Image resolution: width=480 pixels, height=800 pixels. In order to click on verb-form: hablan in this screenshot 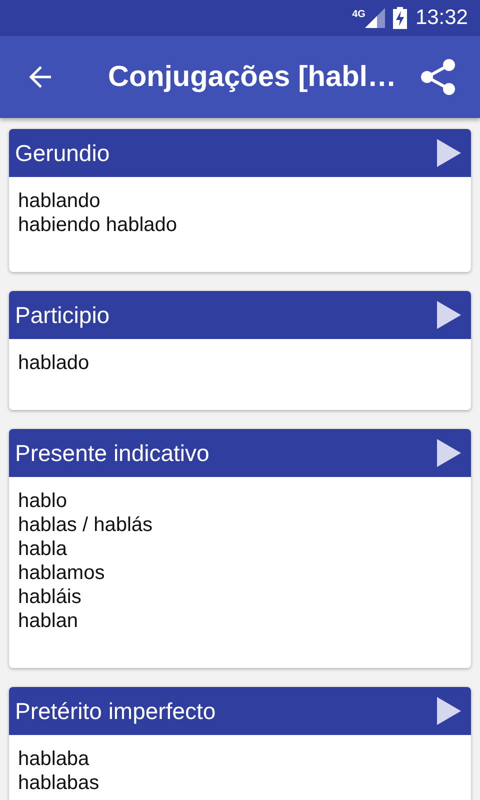, I will do `click(49, 621)`.